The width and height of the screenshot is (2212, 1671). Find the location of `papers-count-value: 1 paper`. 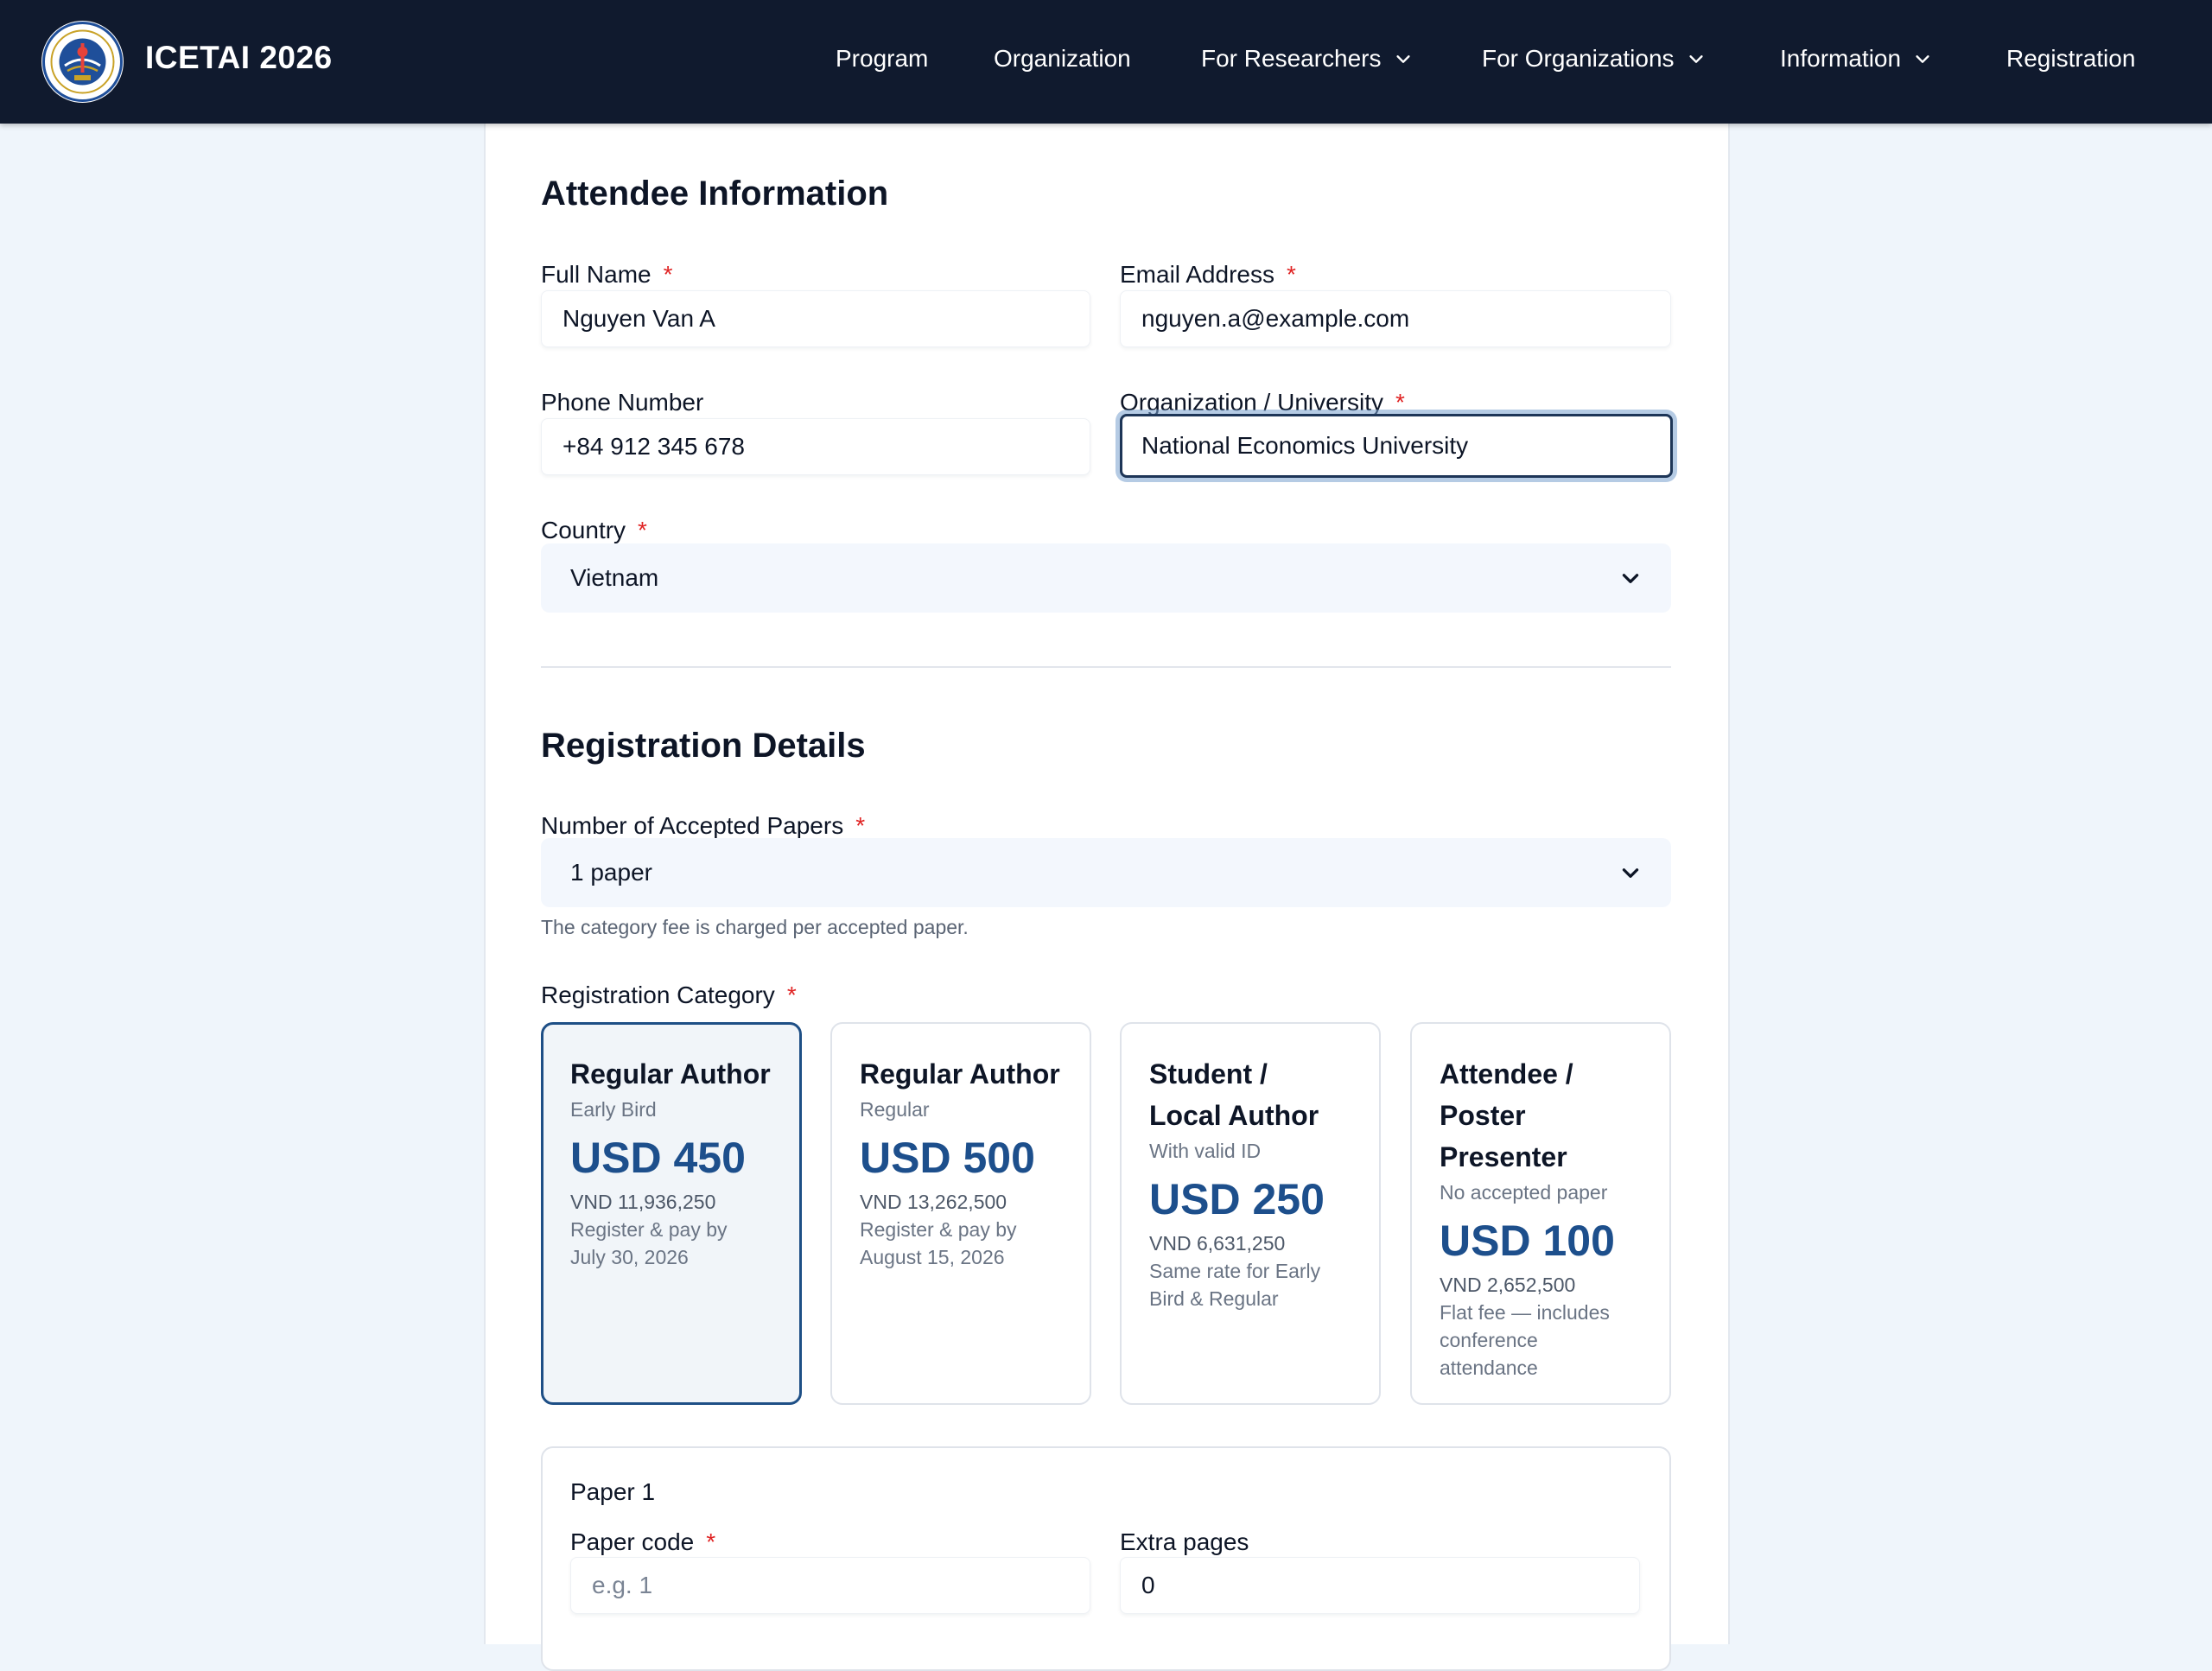

papers-count-value: 1 paper is located at coordinates (611, 872).